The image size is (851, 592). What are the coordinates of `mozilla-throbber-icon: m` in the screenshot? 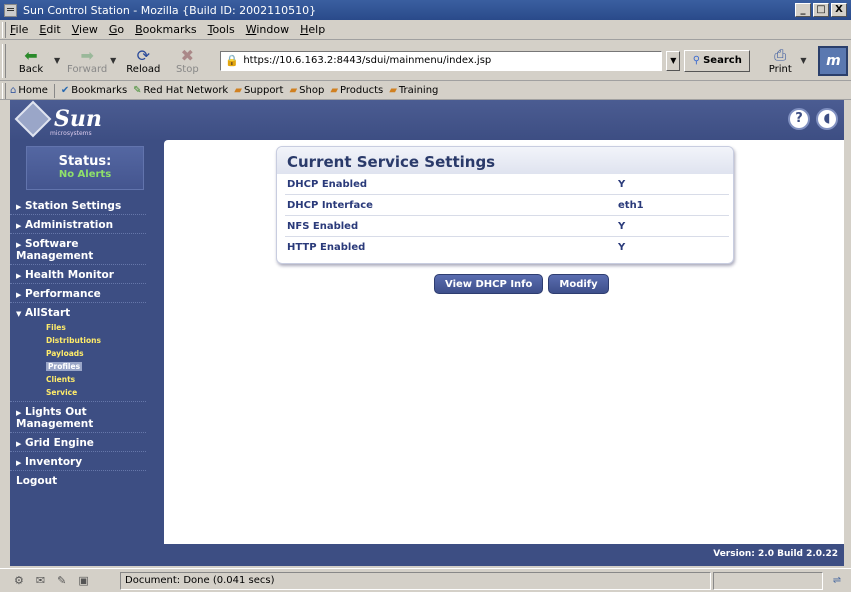 It's located at (833, 60).